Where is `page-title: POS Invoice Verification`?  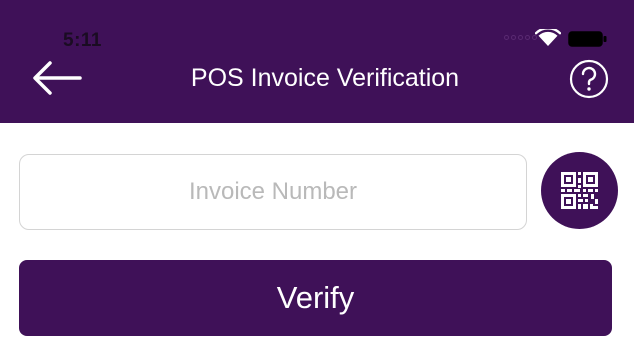 page-title: POS Invoice Verification is located at coordinates (325, 78).